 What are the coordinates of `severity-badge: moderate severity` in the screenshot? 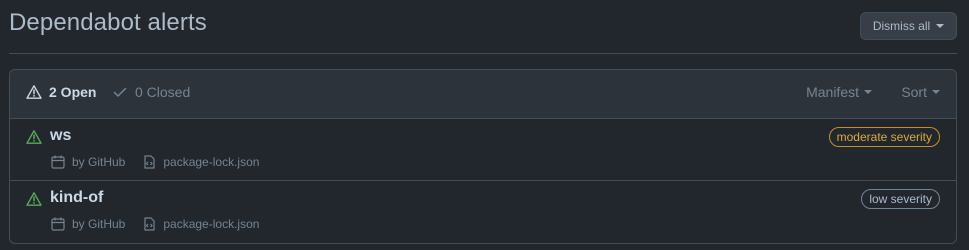 It's located at (884, 137).